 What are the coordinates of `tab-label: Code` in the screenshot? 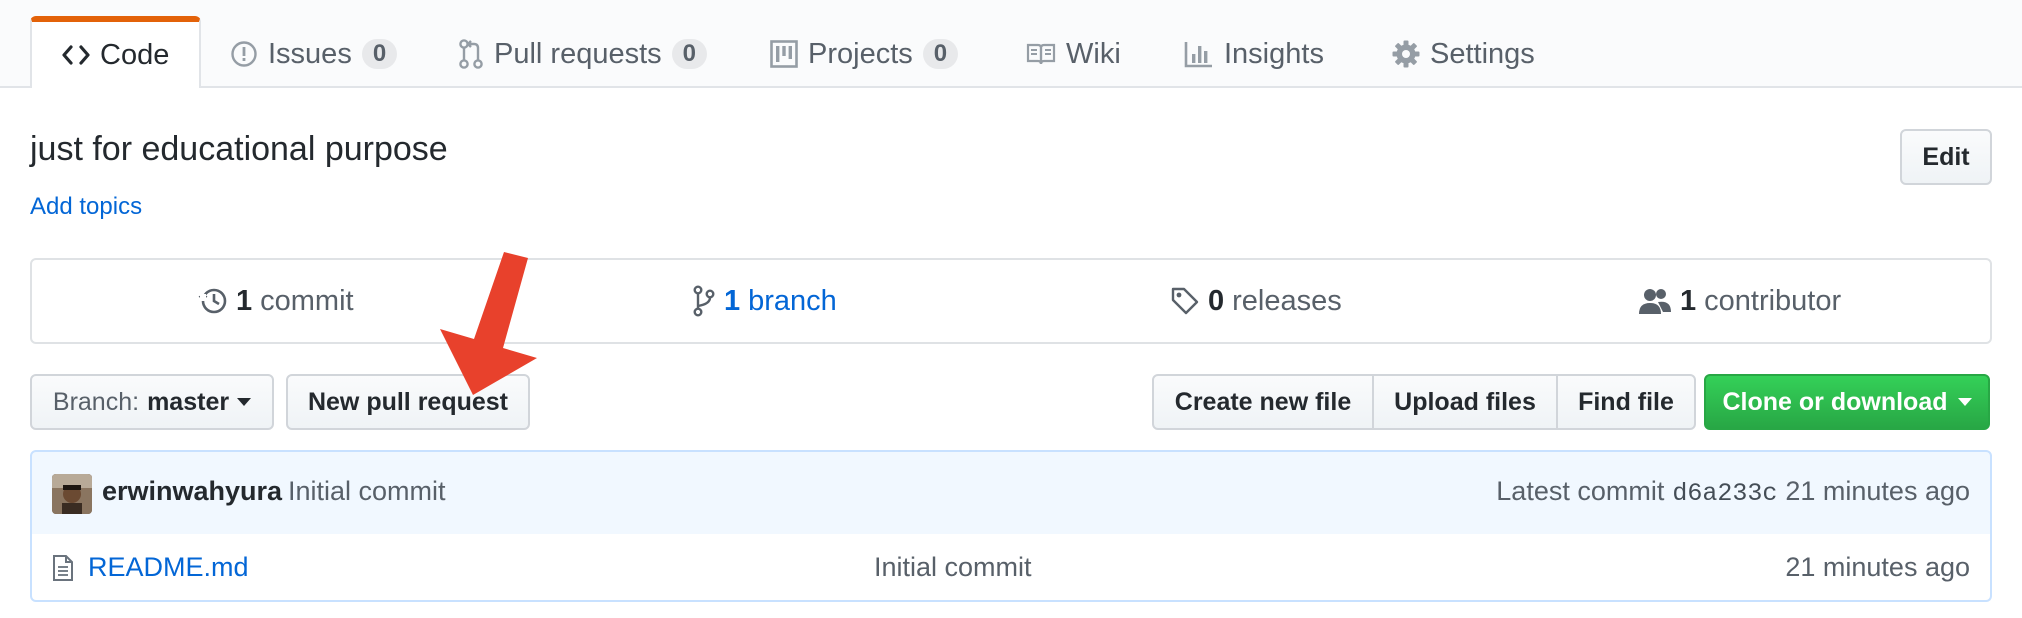 It's located at (135, 54).